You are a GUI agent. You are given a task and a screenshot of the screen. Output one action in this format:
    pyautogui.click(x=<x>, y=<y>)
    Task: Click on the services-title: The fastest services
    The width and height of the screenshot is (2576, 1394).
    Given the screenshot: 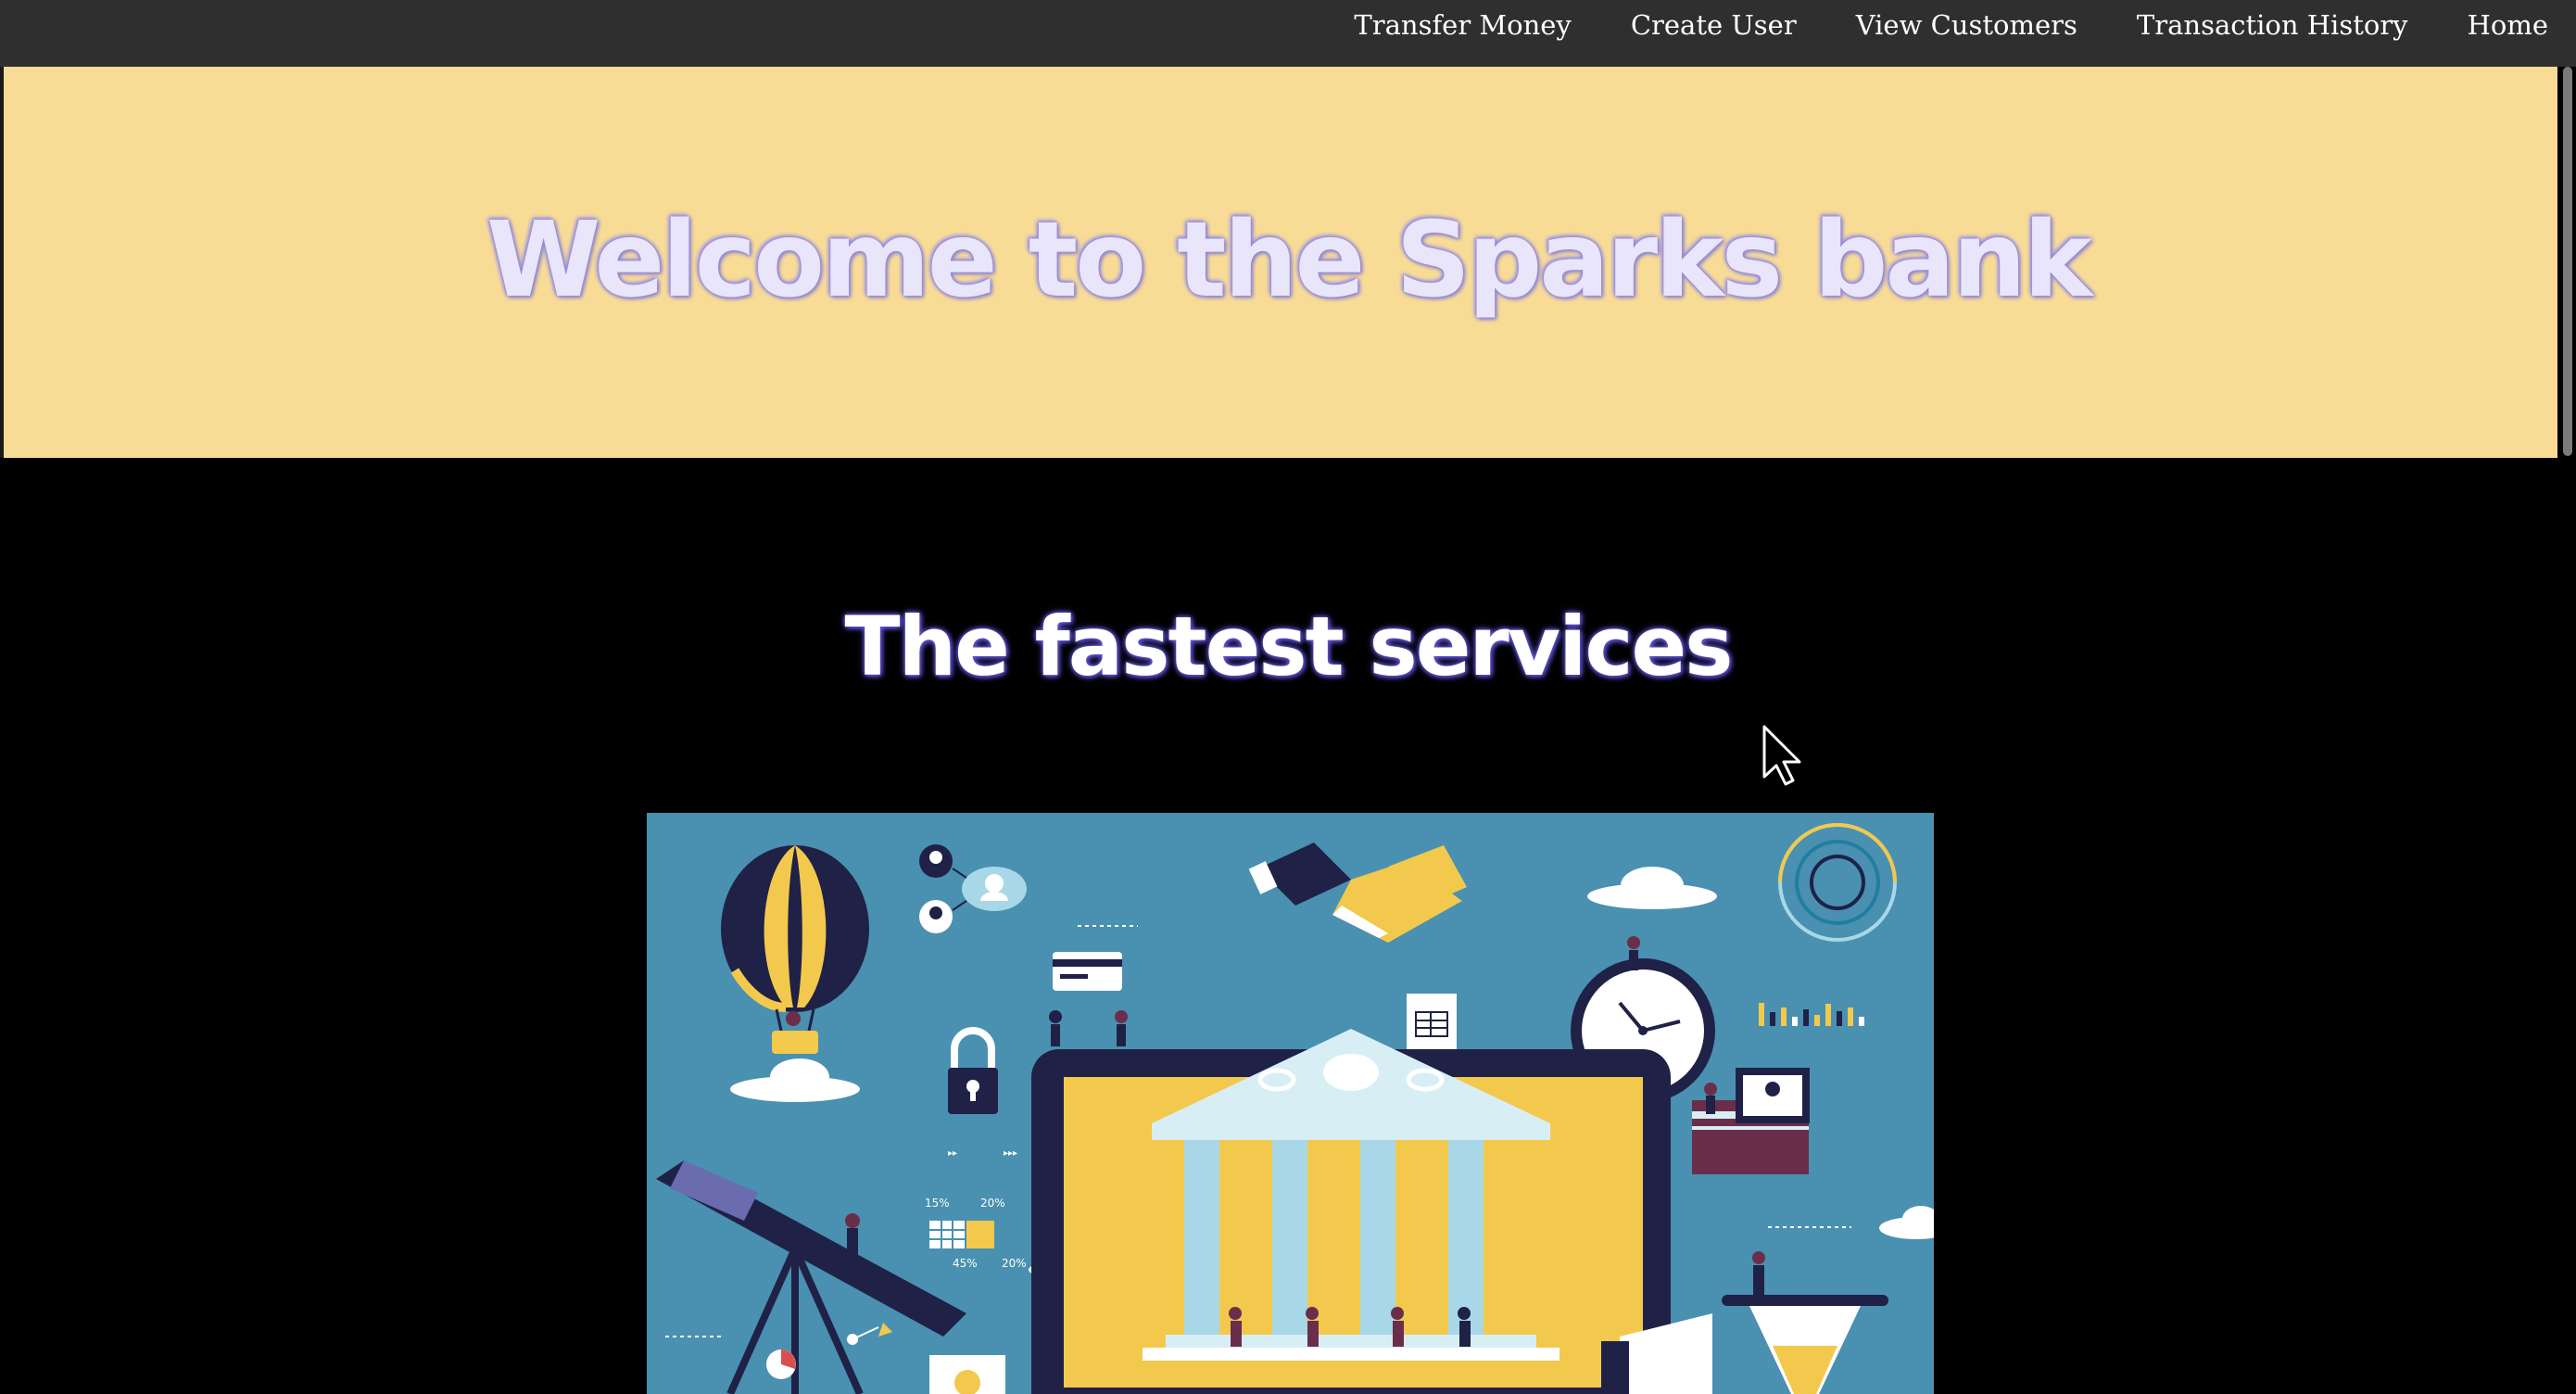 What is the action you would take?
    pyautogui.click(x=1289, y=646)
    